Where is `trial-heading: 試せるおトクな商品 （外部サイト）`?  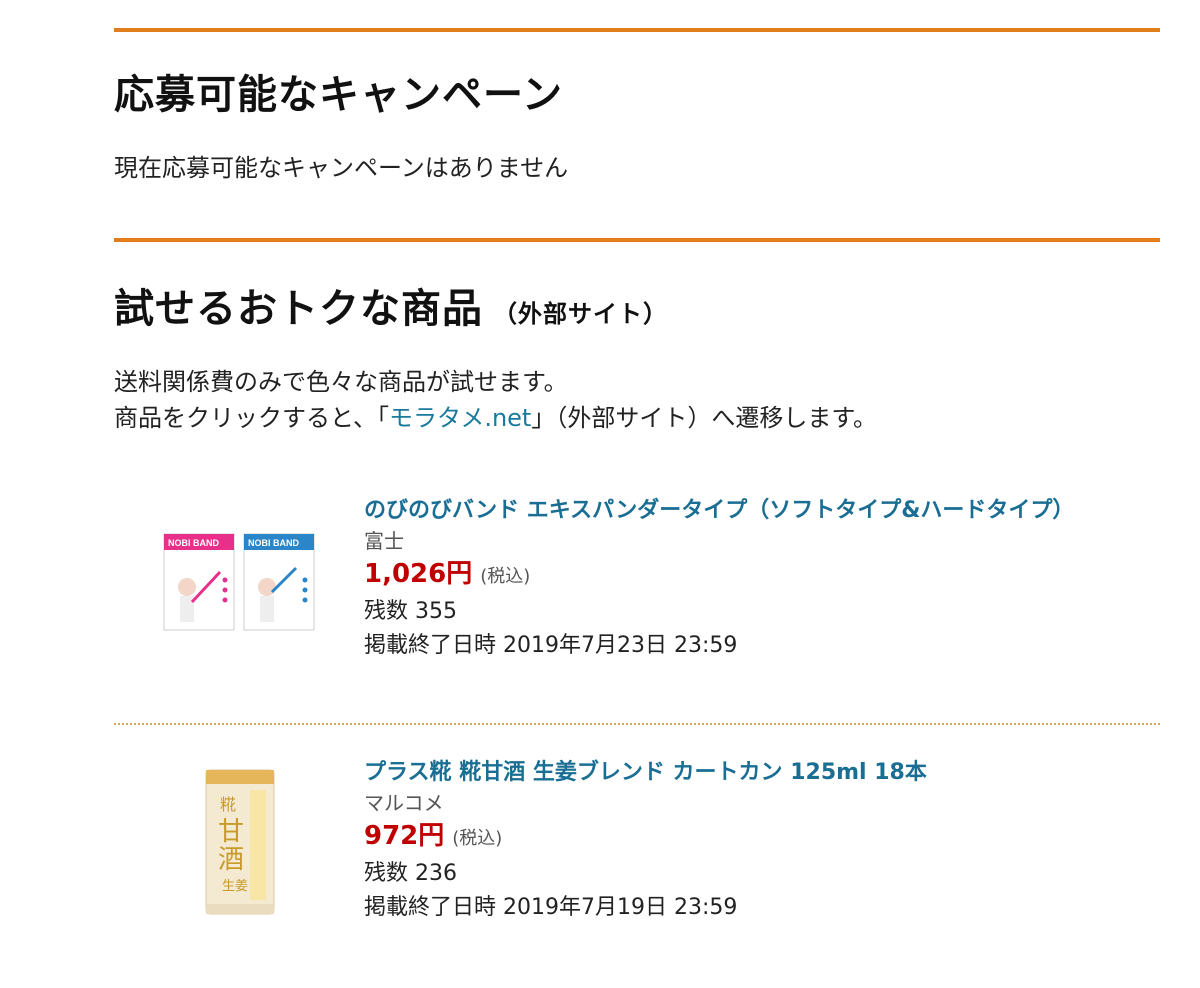 trial-heading: 試せるおトクな商品 （外部サイト） is located at coordinates (391, 305).